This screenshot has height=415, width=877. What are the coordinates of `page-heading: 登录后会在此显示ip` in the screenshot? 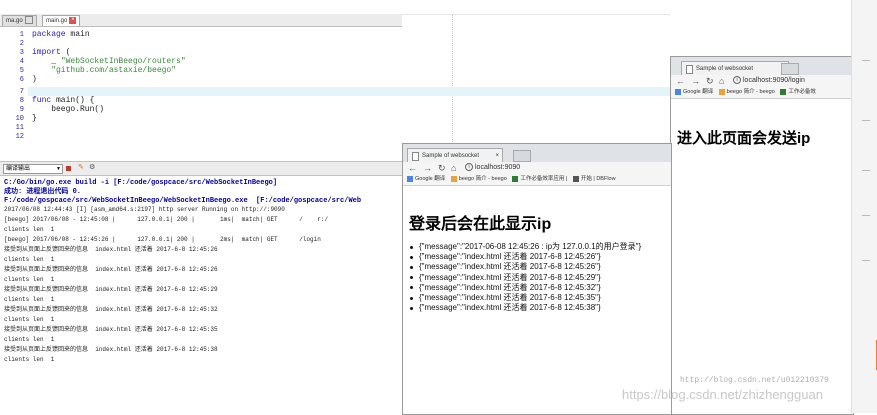 It's located at (480, 224).